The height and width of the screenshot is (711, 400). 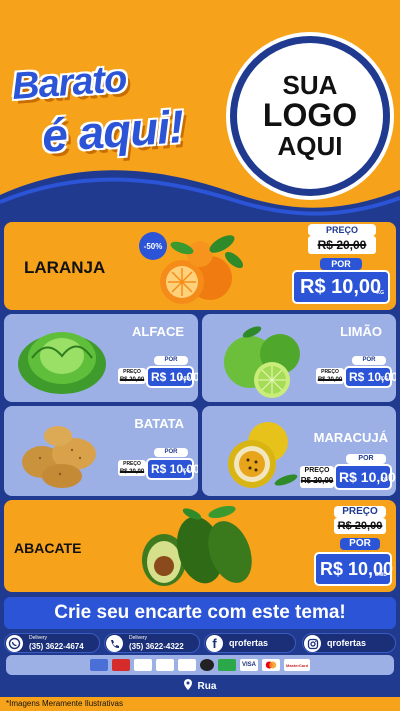 I want to click on brand-logo: Barato é aqui!, so click(x=111, y=110).